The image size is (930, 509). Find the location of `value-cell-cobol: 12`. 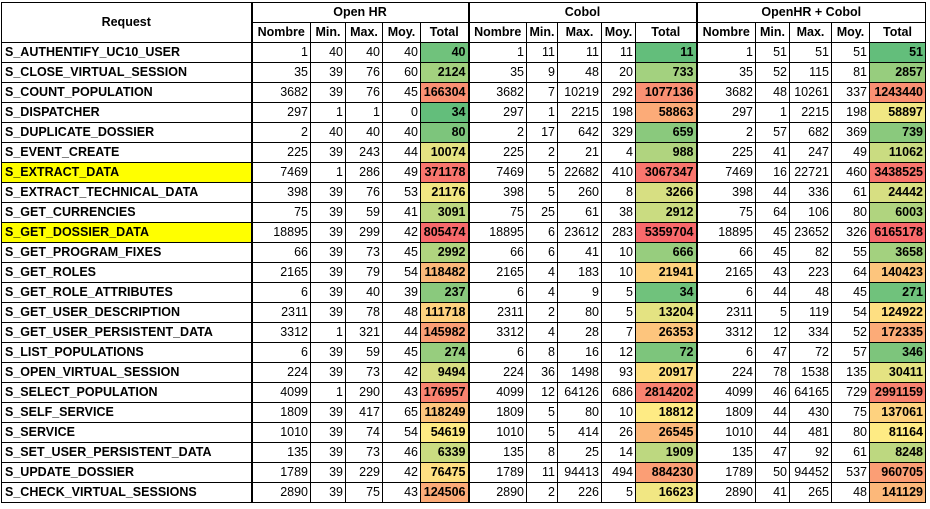

value-cell-cobol: 12 is located at coordinates (542, 392).